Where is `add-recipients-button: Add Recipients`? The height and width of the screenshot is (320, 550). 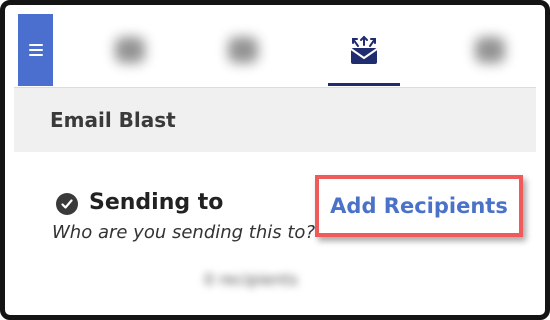
add-recipients-button: Add Recipients is located at coordinates (419, 206).